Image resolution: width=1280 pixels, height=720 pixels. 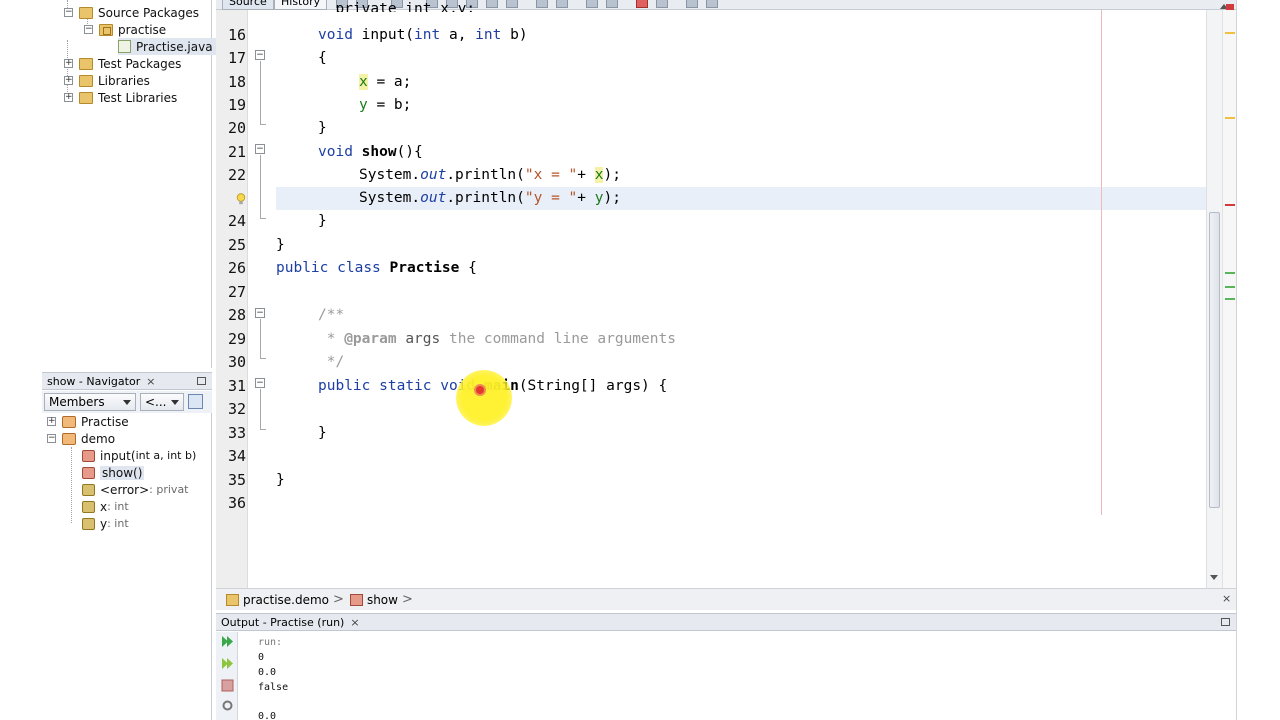 What do you see at coordinates (236, 386) in the screenshot?
I see `line-number: 31` at bounding box center [236, 386].